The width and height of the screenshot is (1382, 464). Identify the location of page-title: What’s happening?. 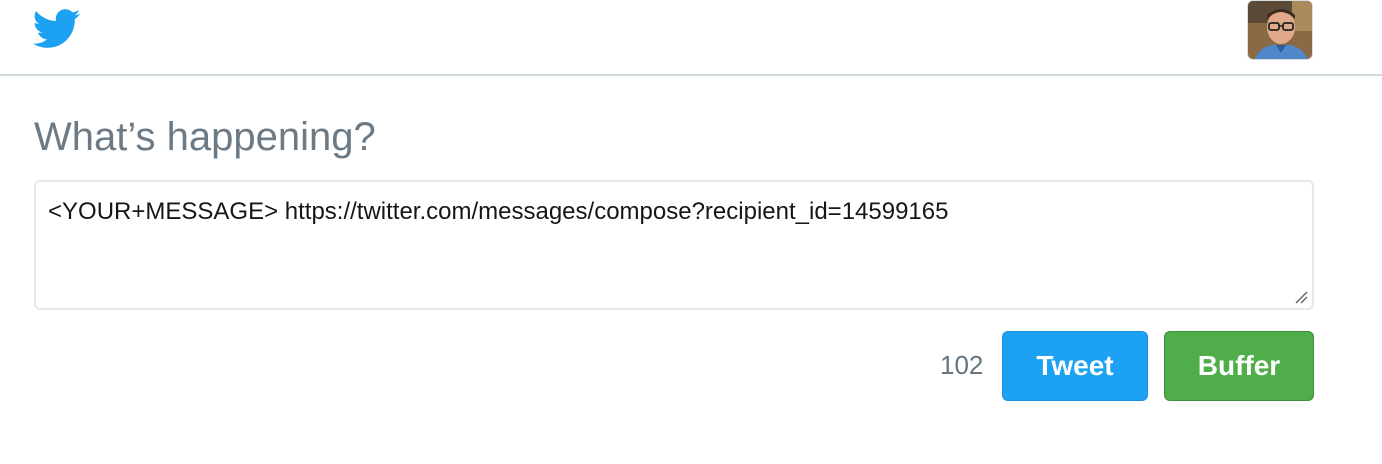
(205, 137).